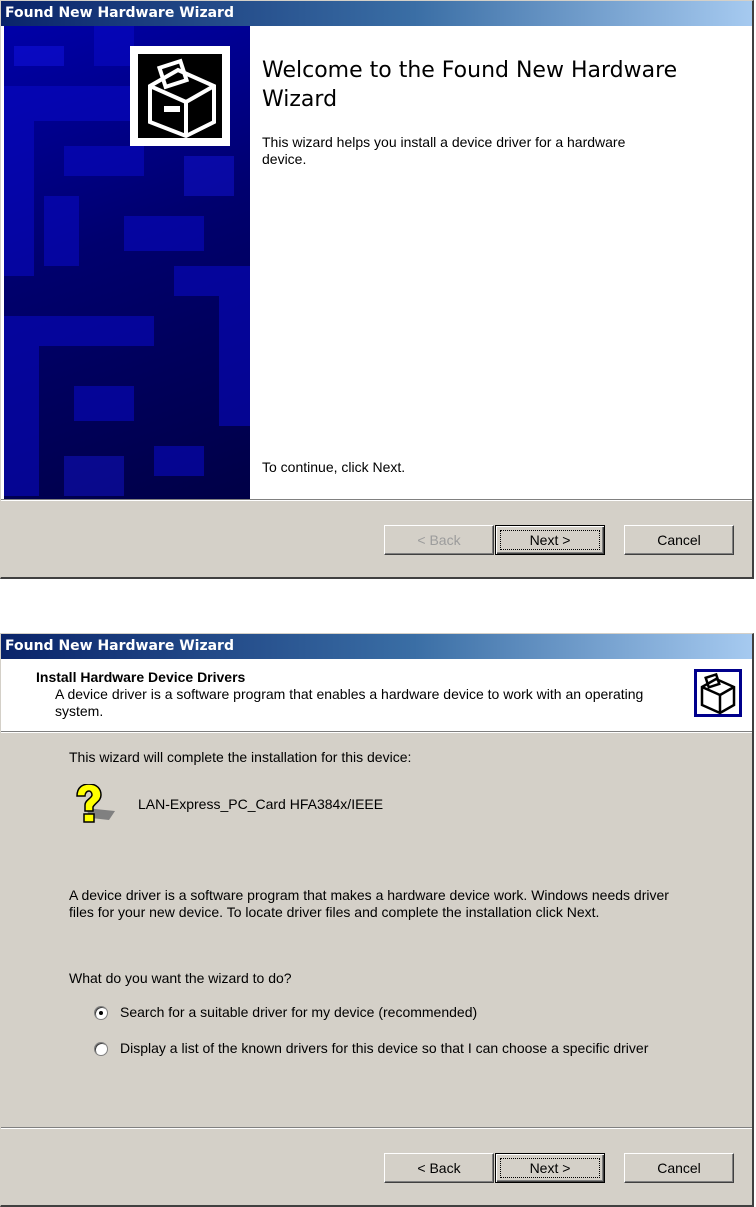 Image resolution: width=756 pixels, height=1207 pixels. What do you see at coordinates (470, 85) in the screenshot?
I see `page-title: Welcome to the Found New Hardware Wizard` at bounding box center [470, 85].